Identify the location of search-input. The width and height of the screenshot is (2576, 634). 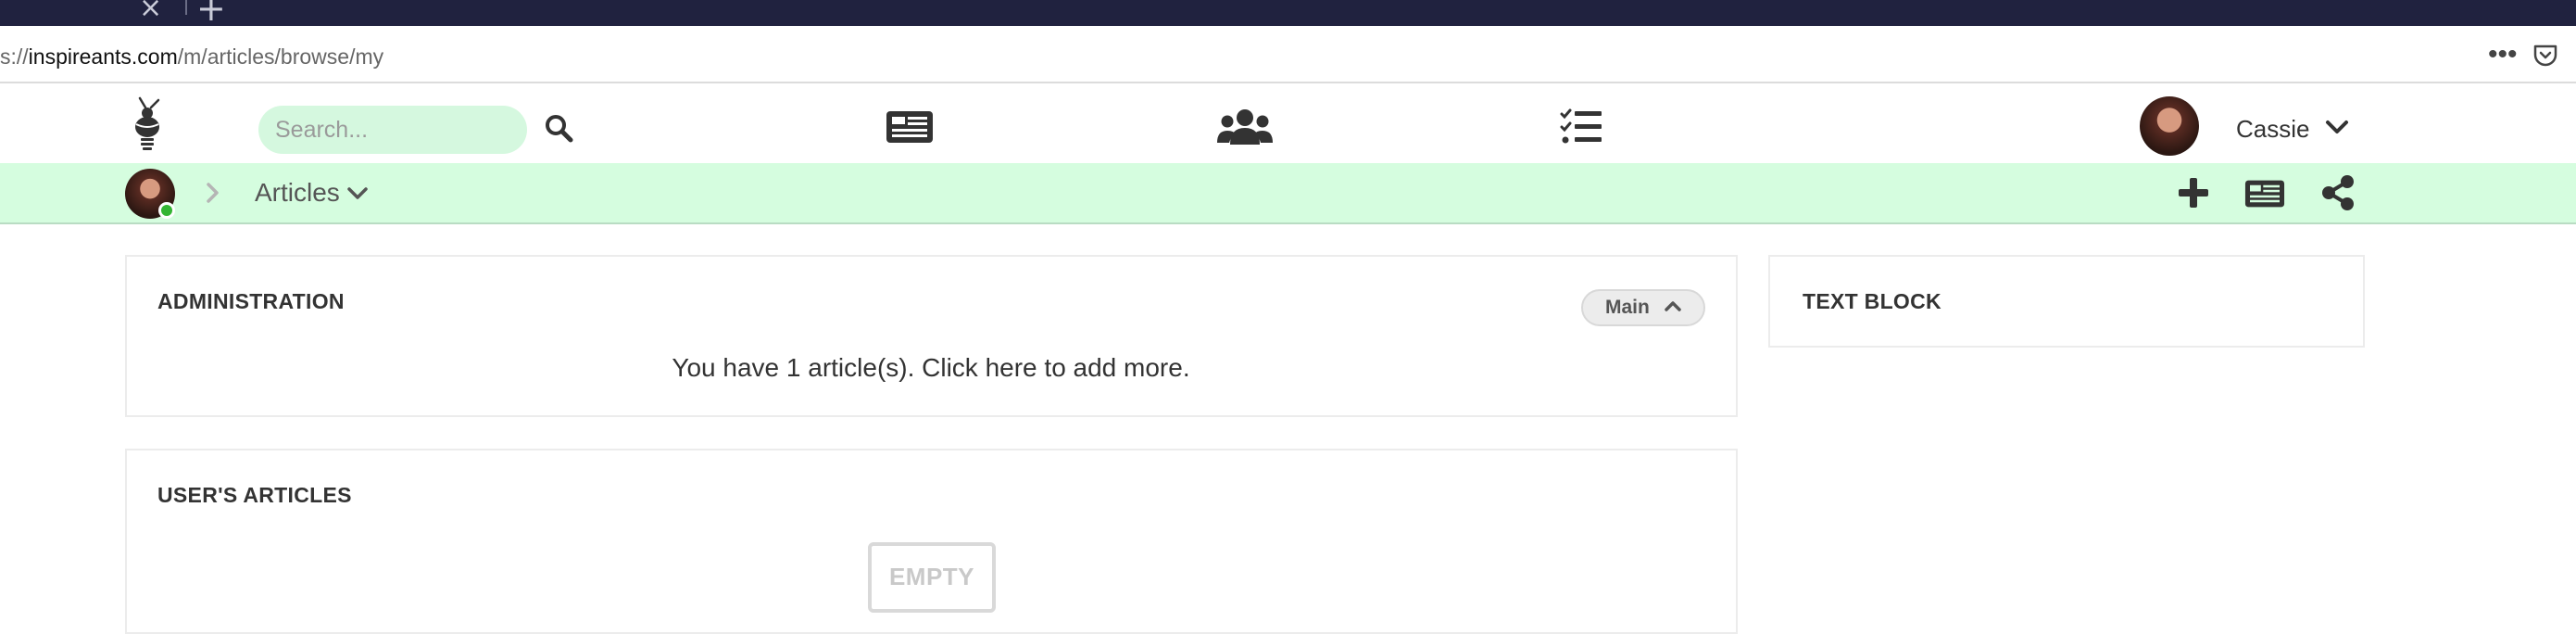
(392, 130).